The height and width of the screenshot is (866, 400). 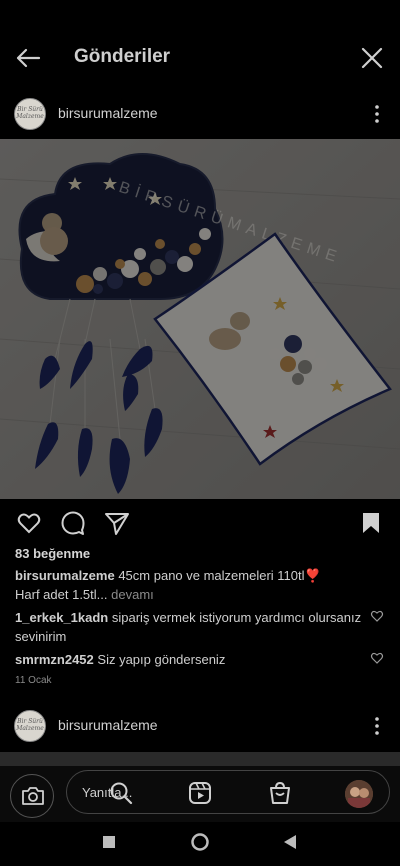 What do you see at coordinates (54, 659) in the screenshot?
I see `comment-username: smrmzn2452` at bounding box center [54, 659].